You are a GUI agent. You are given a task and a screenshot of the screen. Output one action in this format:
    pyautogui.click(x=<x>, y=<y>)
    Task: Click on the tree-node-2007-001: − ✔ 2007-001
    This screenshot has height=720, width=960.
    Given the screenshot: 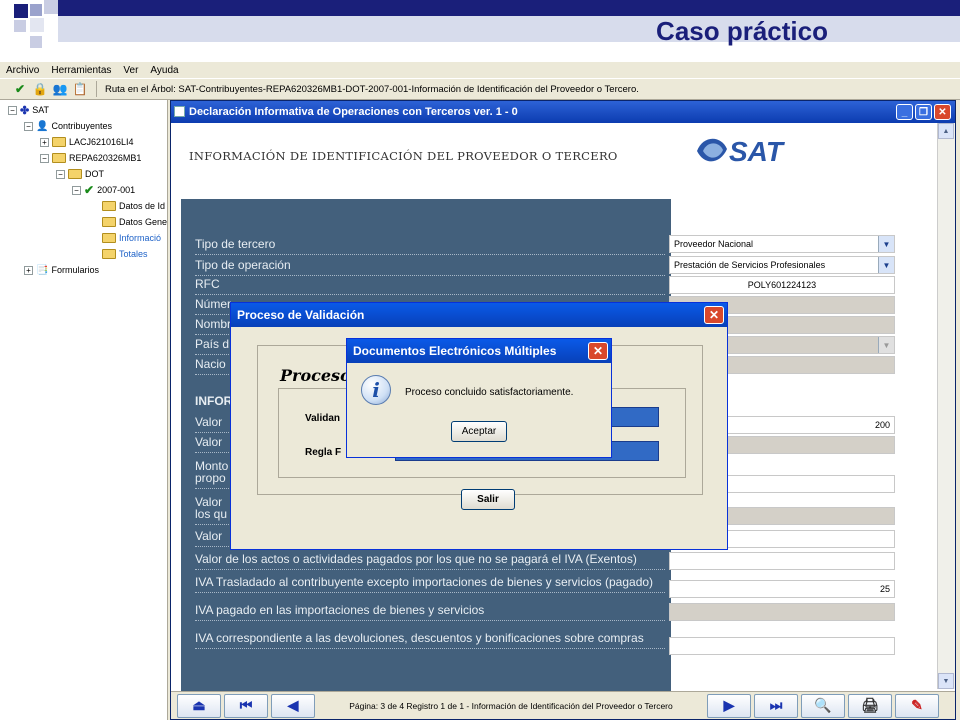 What is the action you would take?
    pyautogui.click(x=103, y=190)
    